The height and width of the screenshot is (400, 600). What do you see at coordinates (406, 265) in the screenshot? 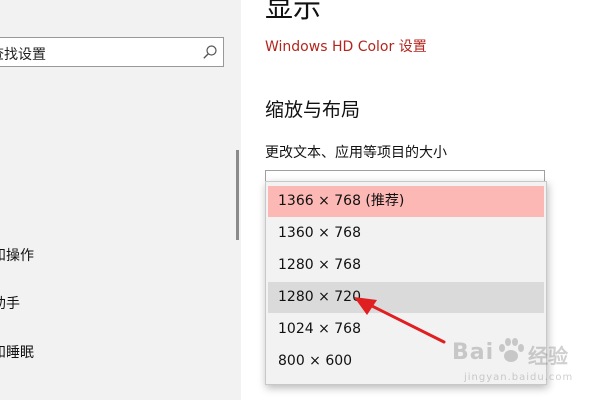
I see `resolution-option-1280x768: 1280 × 768` at bounding box center [406, 265].